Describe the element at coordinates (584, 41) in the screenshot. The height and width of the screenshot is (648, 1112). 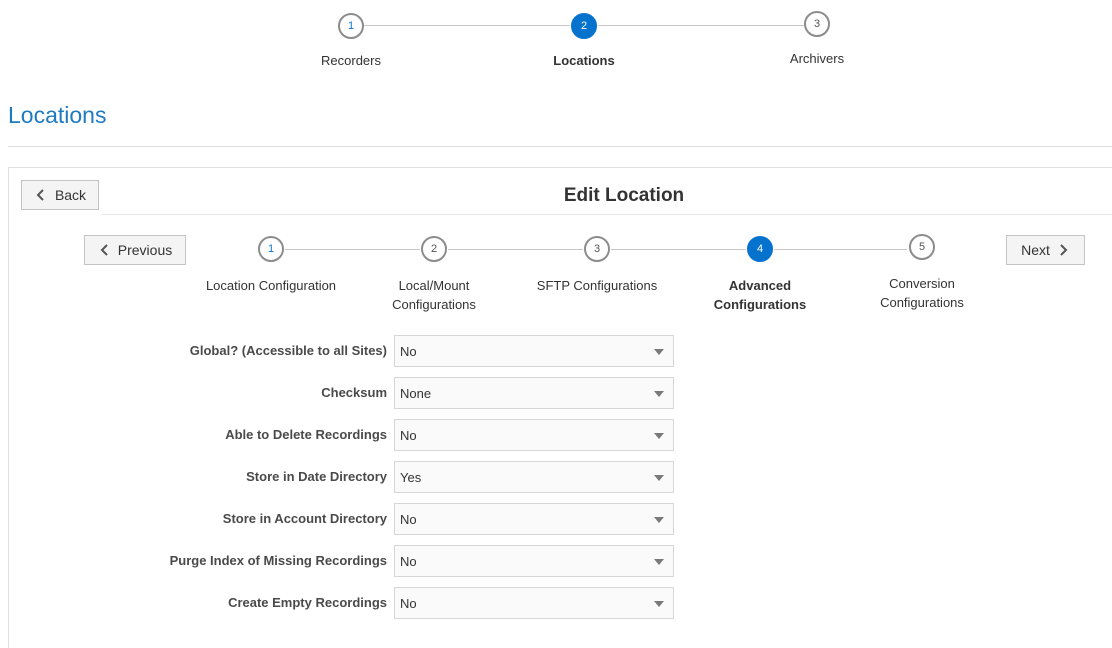
I see `train-step-locations: 2 Locations` at that location.